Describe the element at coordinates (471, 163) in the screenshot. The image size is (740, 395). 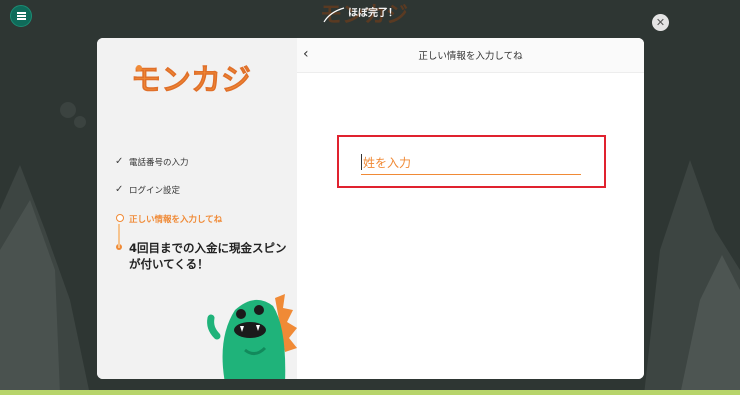
I see `last-name-input` at that location.